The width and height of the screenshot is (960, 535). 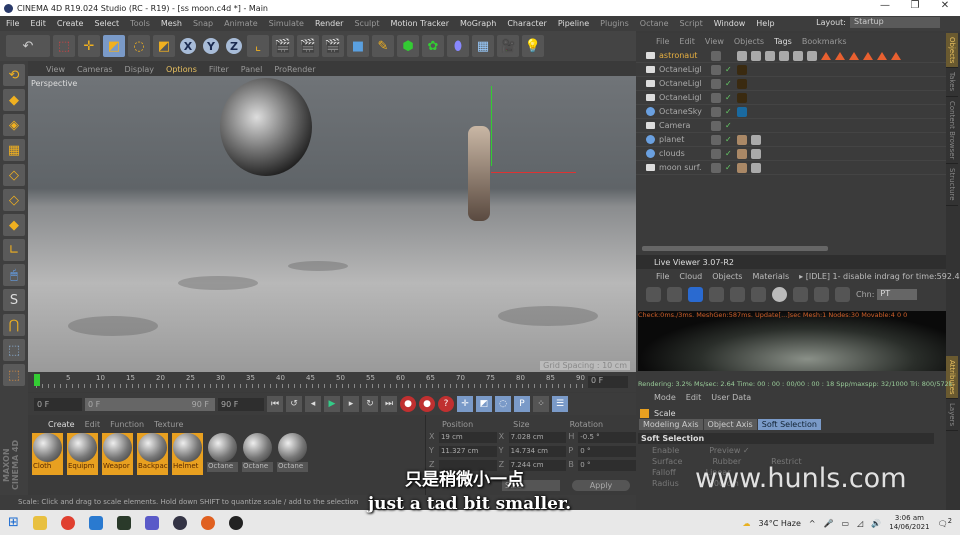 What do you see at coordinates (64, 46) in the screenshot?
I see `live-selection-tool: ⬚` at bounding box center [64, 46].